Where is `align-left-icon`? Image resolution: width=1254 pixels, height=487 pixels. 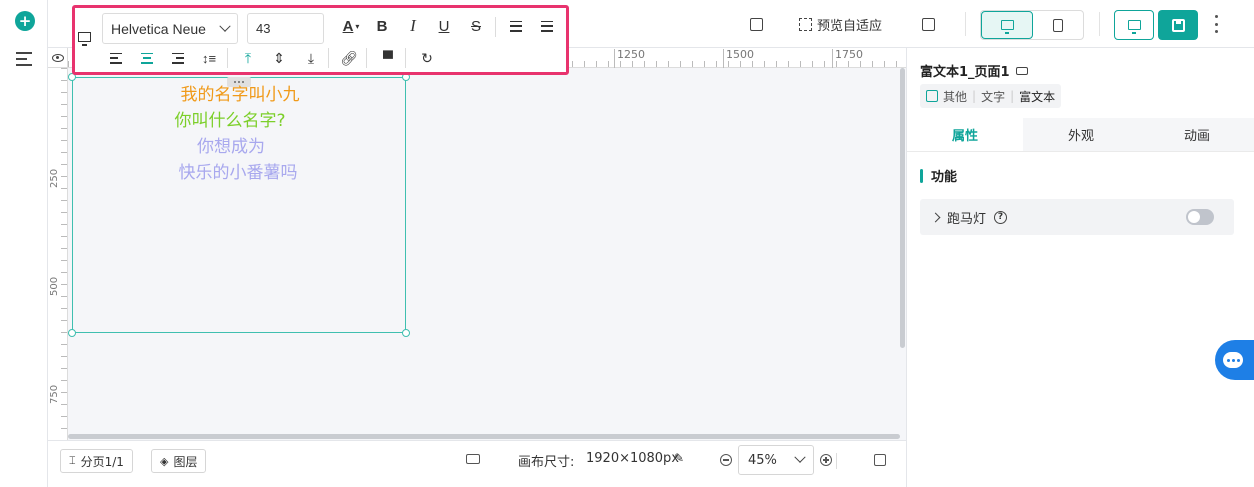 align-left-icon is located at coordinates (116, 58).